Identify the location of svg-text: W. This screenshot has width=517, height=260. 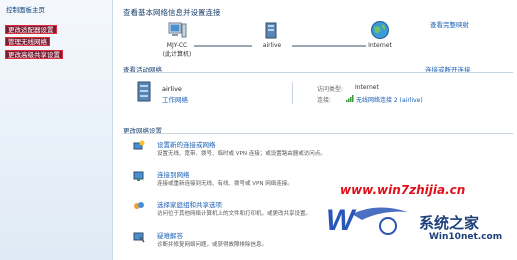
(341, 220).